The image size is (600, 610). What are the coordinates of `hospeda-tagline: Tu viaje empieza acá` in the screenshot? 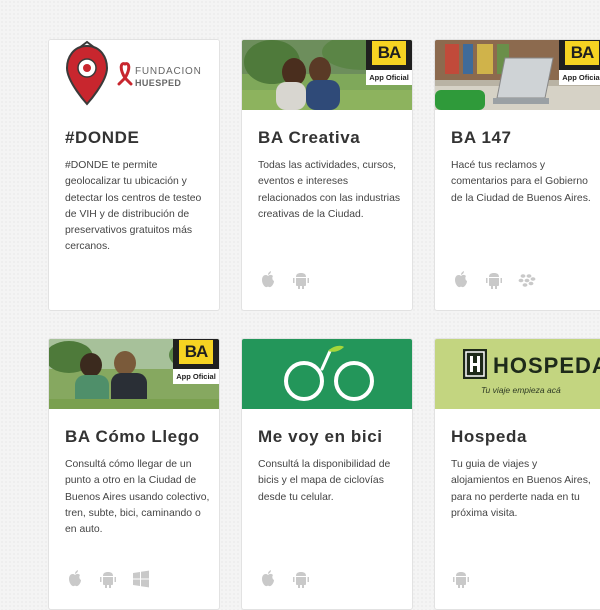 It's located at (521, 390).